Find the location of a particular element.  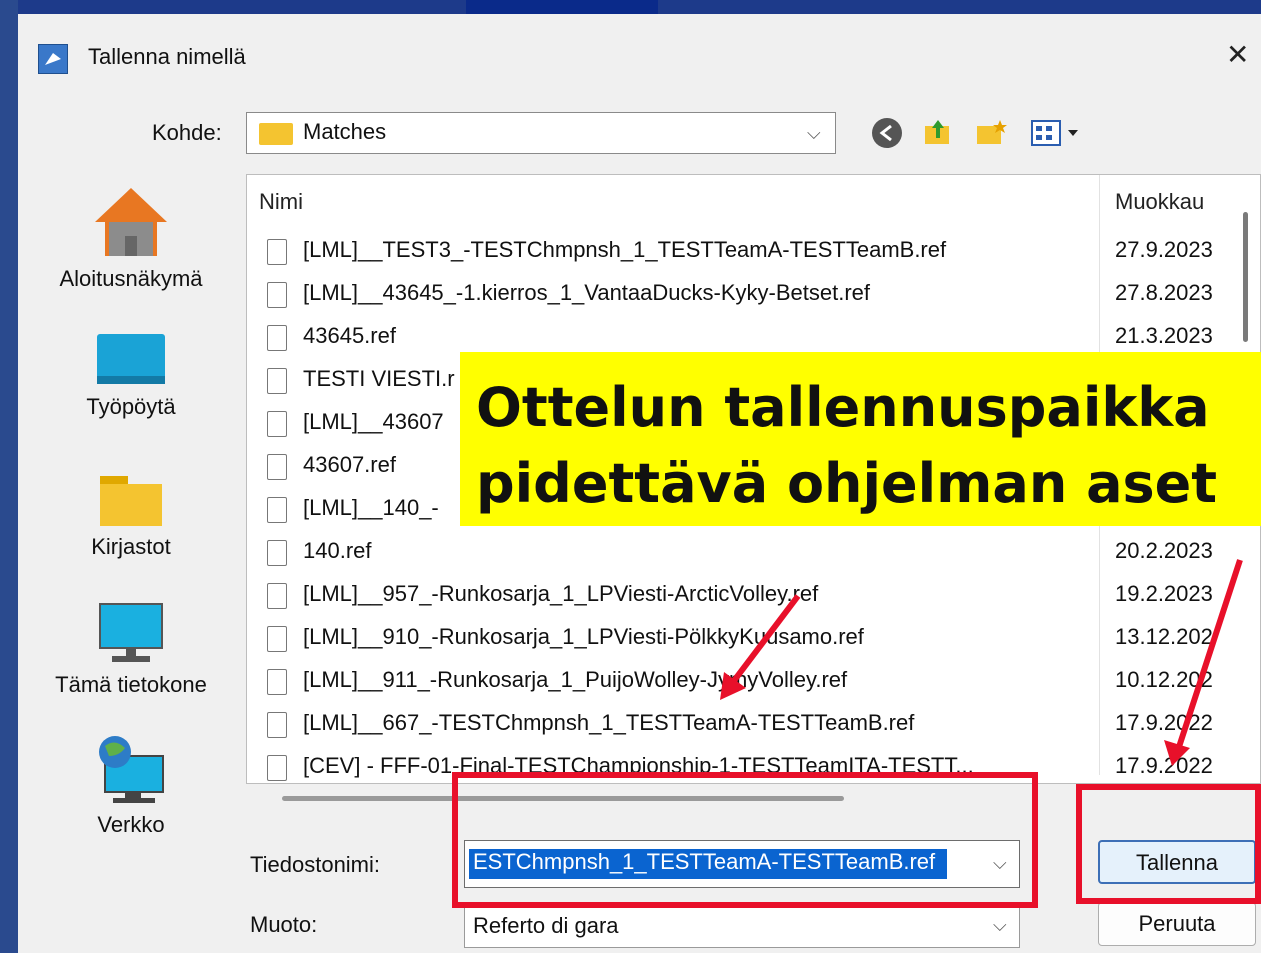

arrowhead is located at coordinates (733, 686).